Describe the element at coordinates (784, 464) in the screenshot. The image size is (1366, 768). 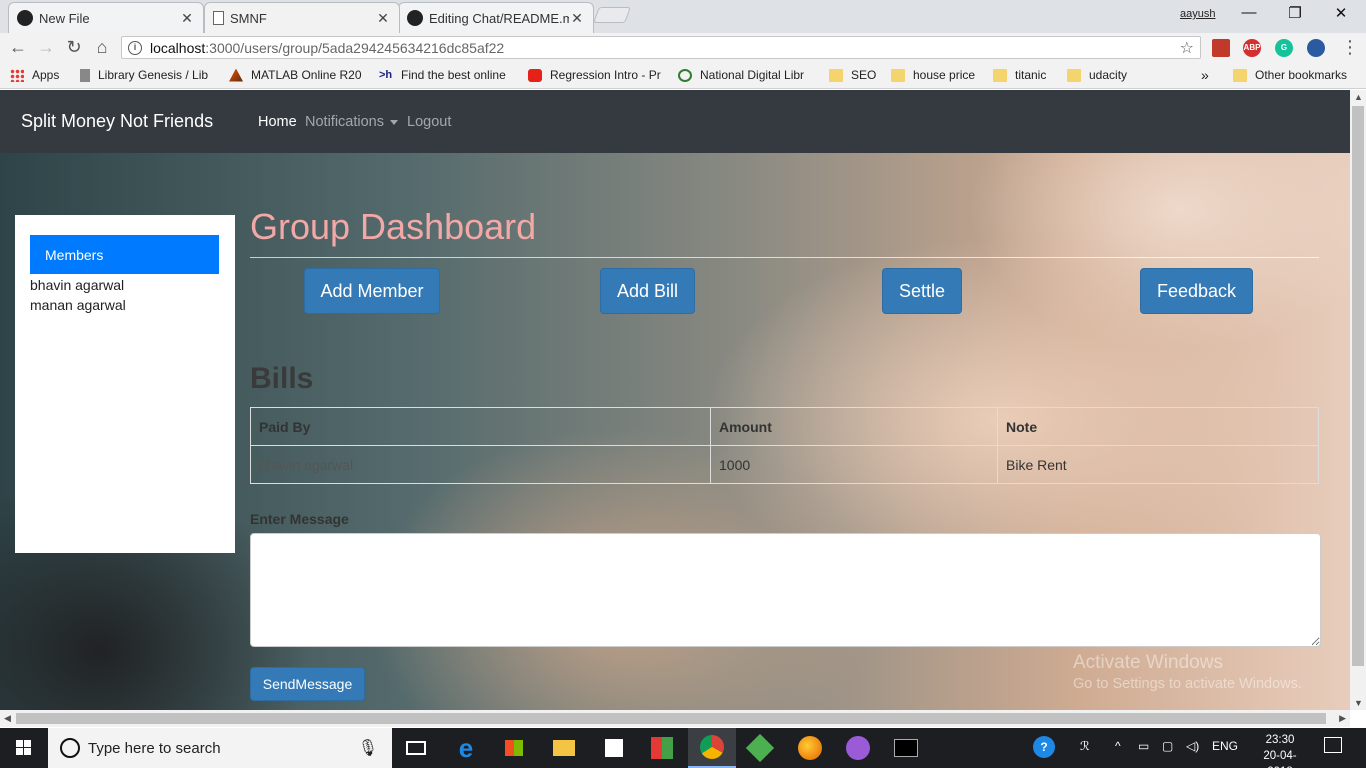
I see `table-row: bhavin agarwal 1000 Bike Rent` at that location.